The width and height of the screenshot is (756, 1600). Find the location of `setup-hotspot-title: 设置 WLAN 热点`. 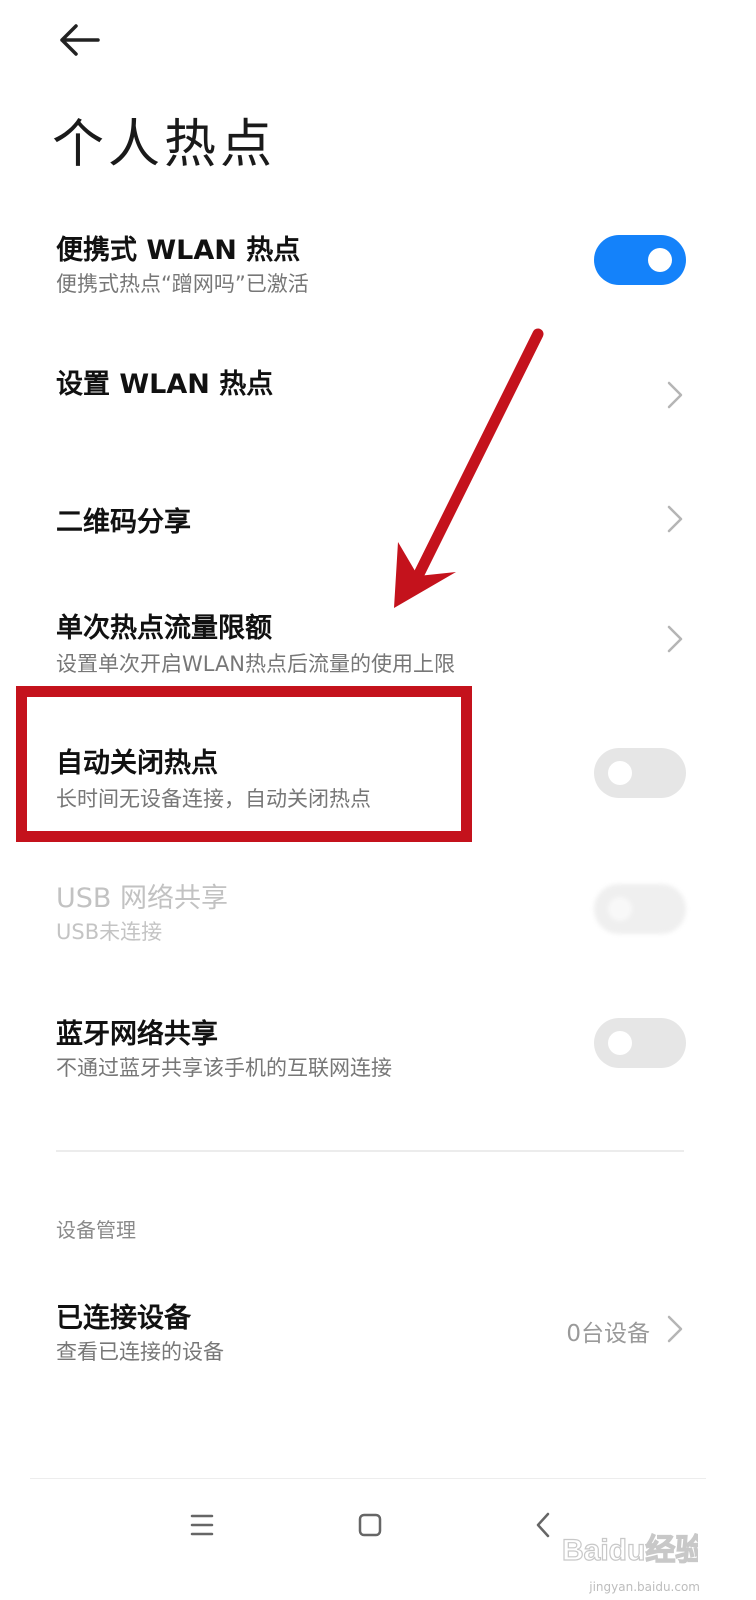

setup-hotspot-title: 设置 WLAN 热点 is located at coordinates (165, 384).